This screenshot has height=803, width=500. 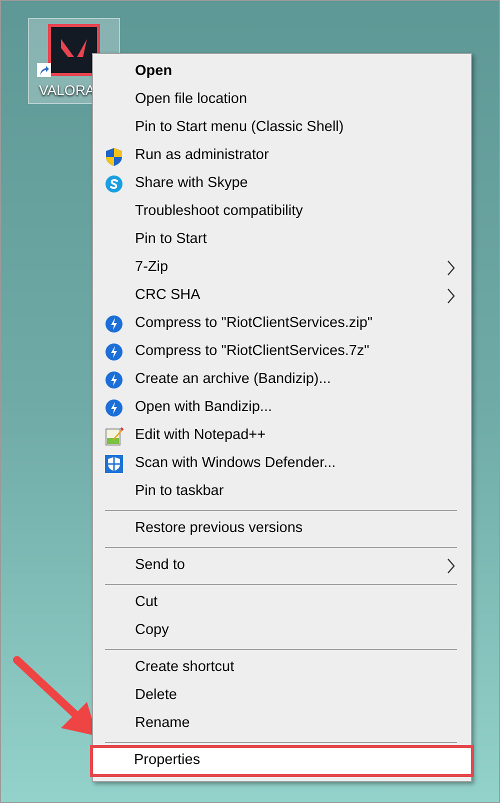 What do you see at coordinates (114, 436) in the screenshot?
I see `notepad-icon` at bounding box center [114, 436].